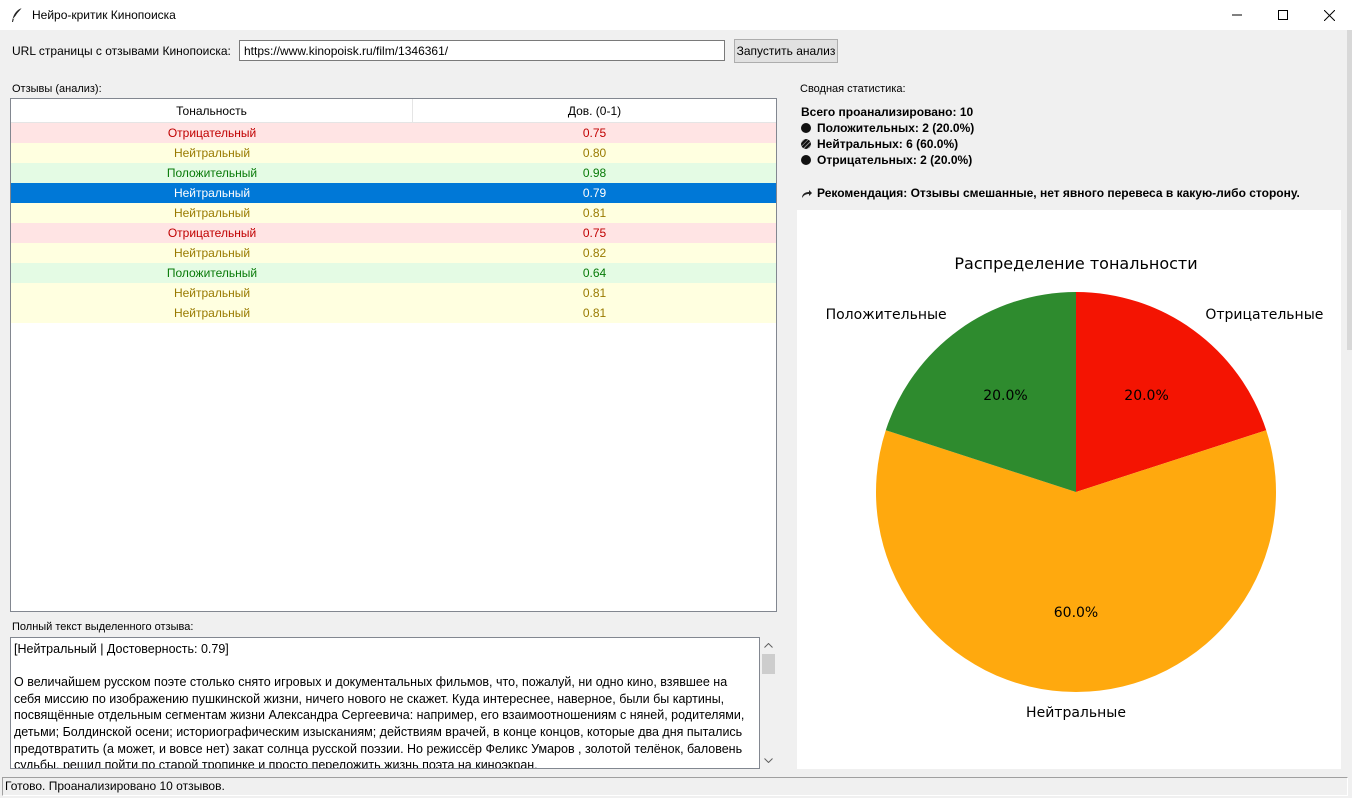  What do you see at coordinates (675, 786) in the screenshot?
I see `status-bar: Готово. Проанализировано 10 отзывов.` at bounding box center [675, 786].